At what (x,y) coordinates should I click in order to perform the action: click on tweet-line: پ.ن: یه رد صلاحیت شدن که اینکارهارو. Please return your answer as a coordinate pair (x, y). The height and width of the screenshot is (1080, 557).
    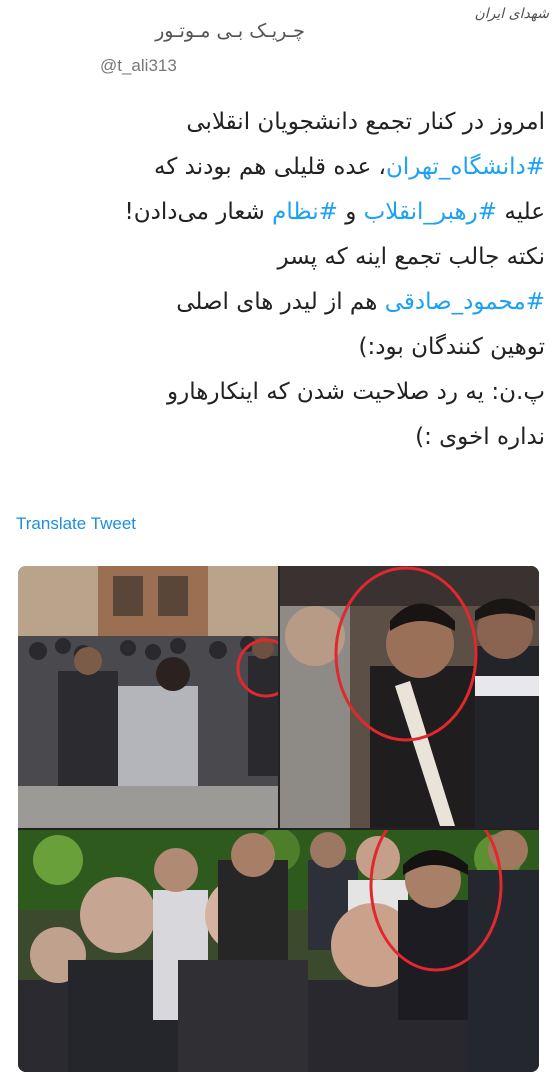
    Looking at the image, I should click on (356, 392).